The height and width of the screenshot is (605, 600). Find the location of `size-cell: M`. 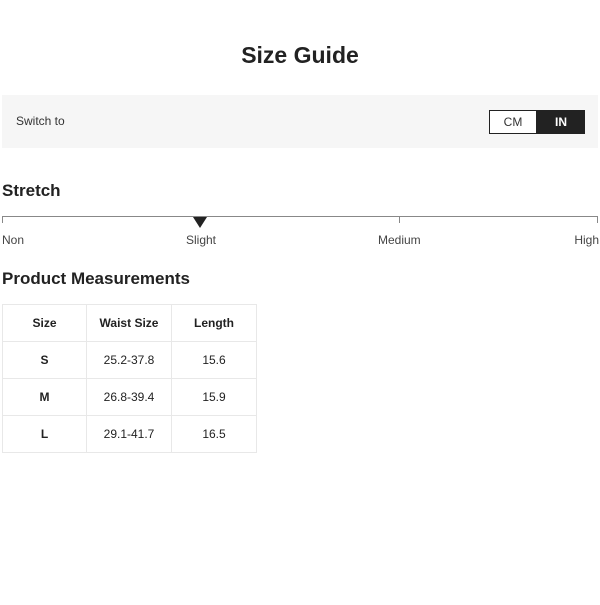

size-cell: M is located at coordinates (44, 397).